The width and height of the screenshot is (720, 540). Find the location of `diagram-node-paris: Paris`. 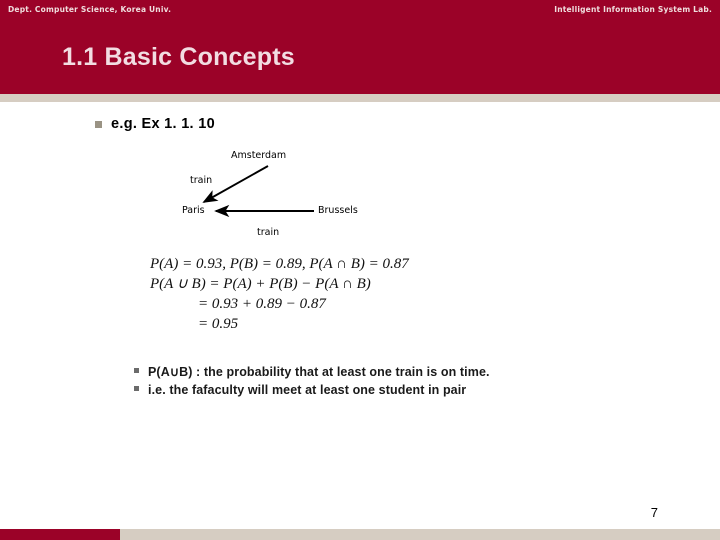

diagram-node-paris: Paris is located at coordinates (193, 210).